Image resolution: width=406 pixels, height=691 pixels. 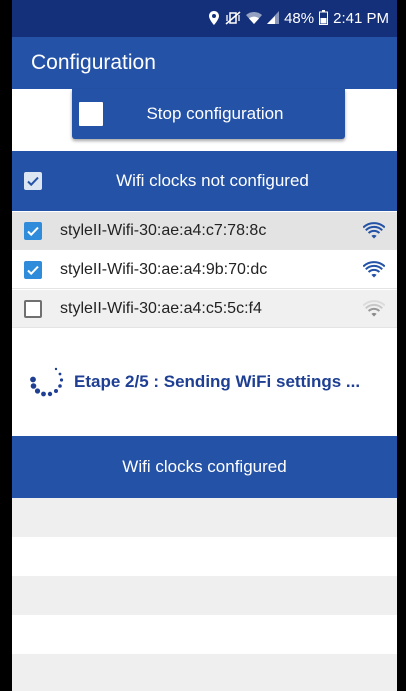 I want to click on battery-icon, so click(x=324, y=18).